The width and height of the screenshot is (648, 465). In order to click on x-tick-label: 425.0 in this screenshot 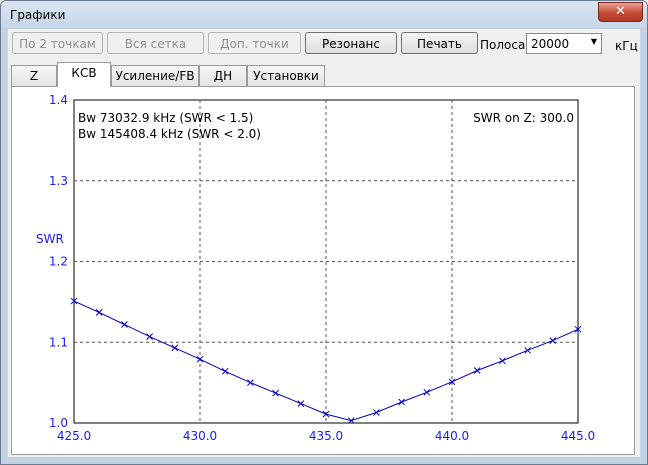, I will do `click(74, 436)`.